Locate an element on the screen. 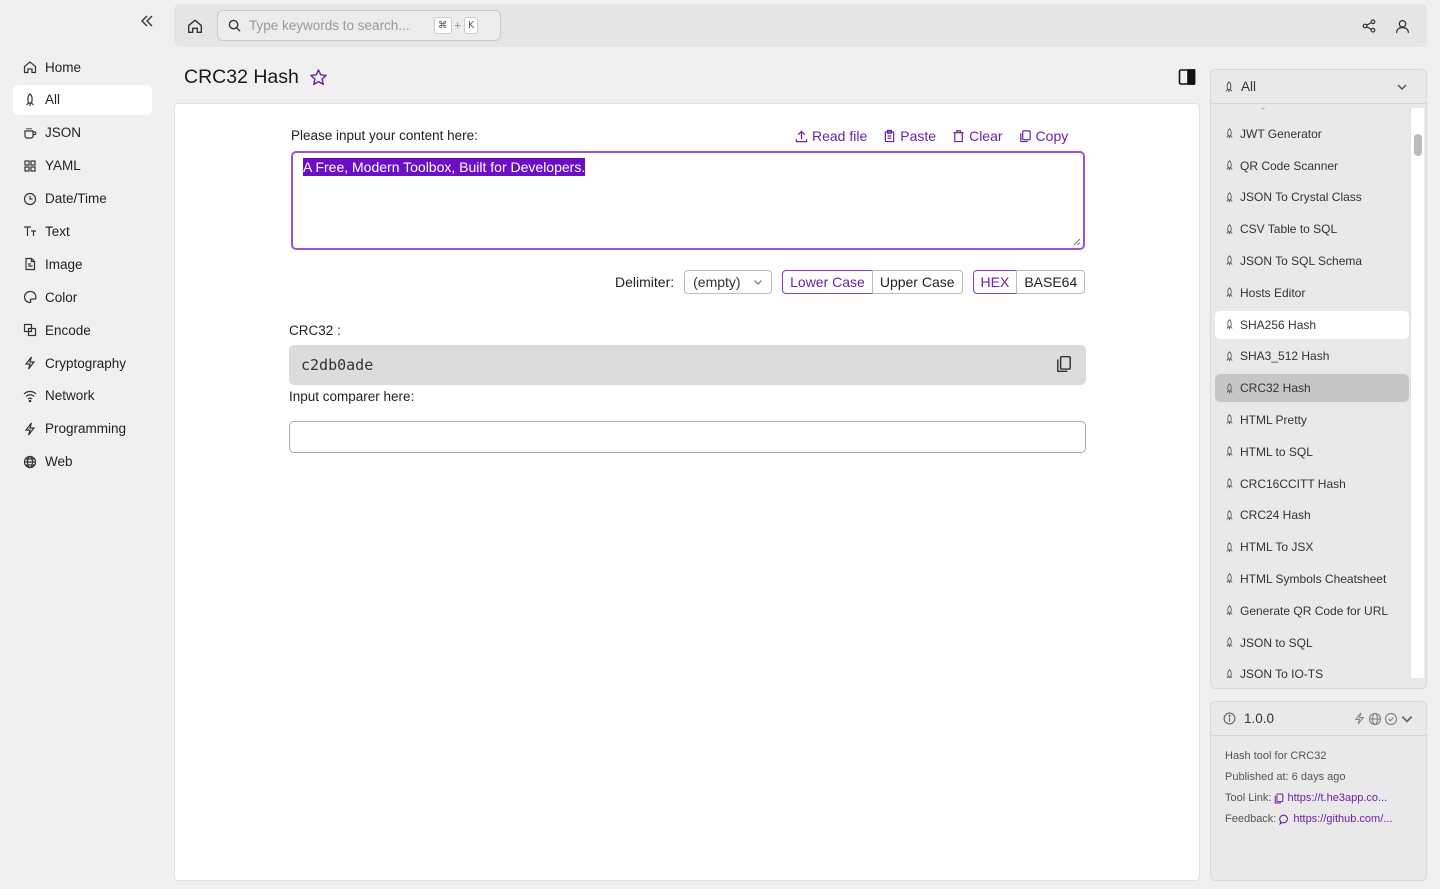  input-actions: Read file Paste Clear Copy is located at coordinates (931, 136).